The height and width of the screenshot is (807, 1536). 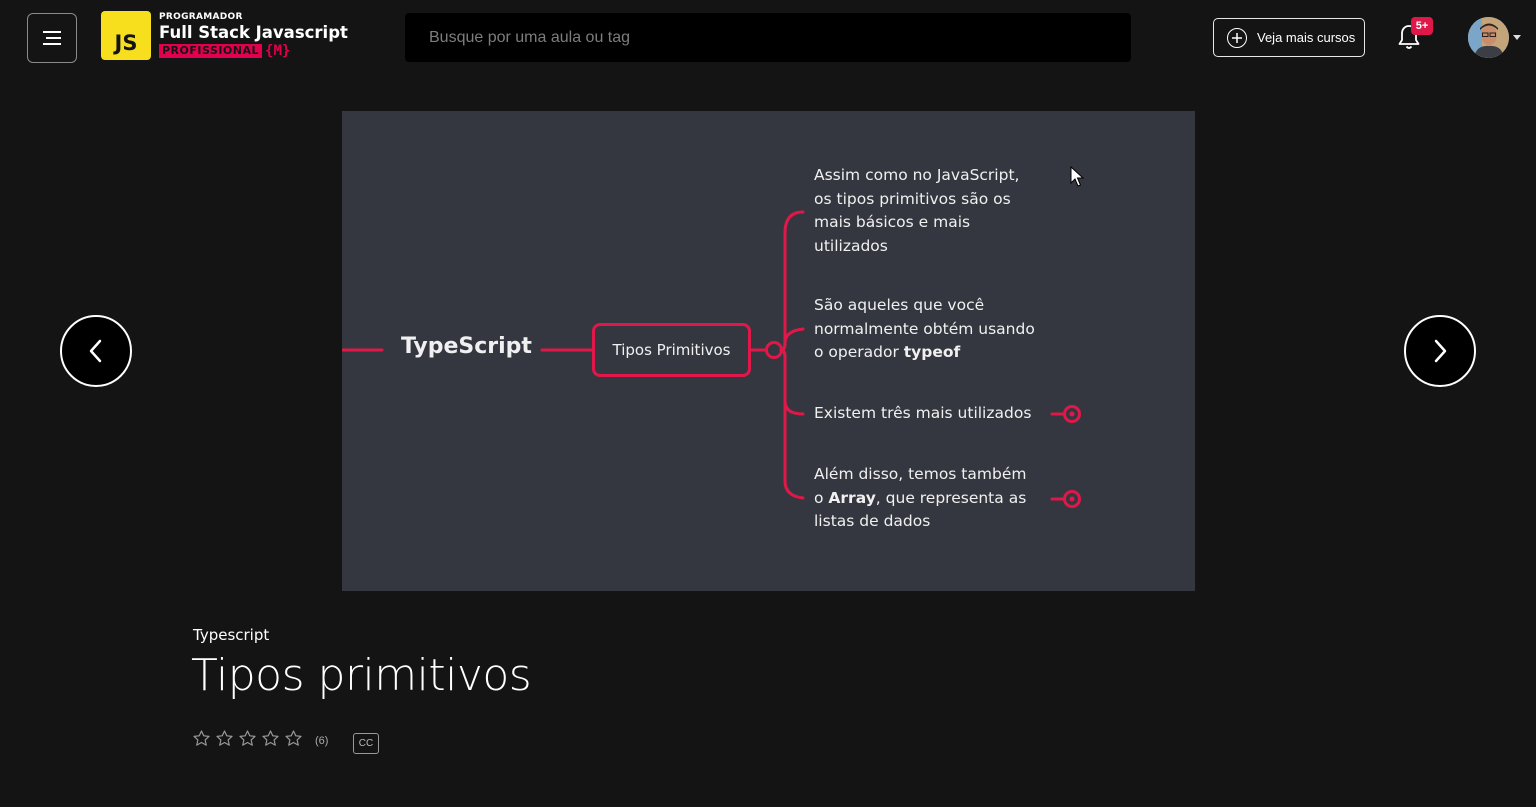 I want to click on mouse-cursor-icon, so click(x=1077, y=176).